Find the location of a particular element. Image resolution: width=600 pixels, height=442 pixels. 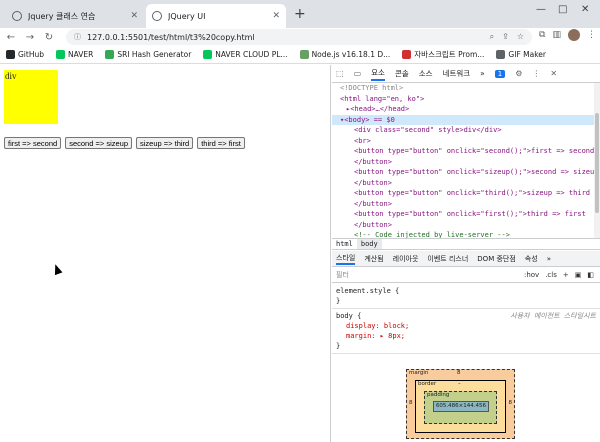

code-line: ▸<head>…</head> is located at coordinates (466, 109).